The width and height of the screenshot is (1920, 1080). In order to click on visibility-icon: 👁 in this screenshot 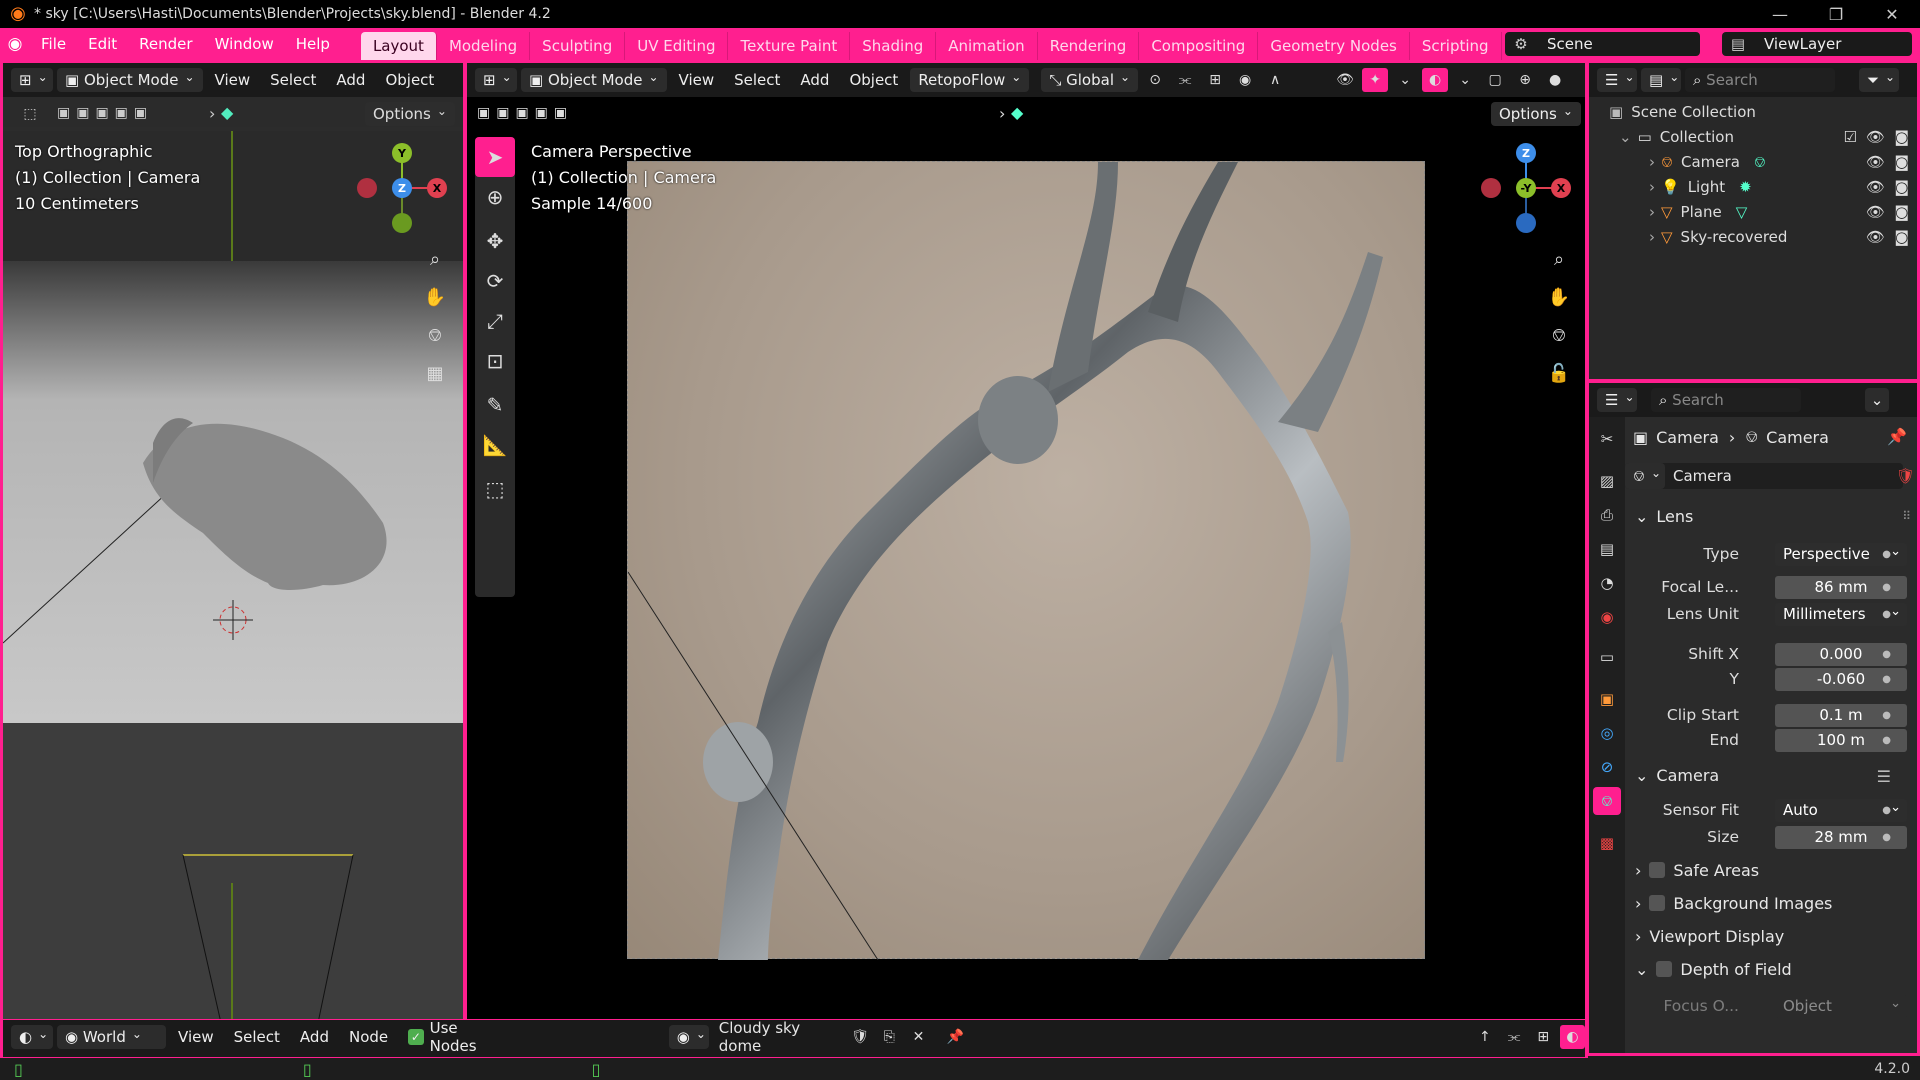, I will do `click(1345, 80)`.